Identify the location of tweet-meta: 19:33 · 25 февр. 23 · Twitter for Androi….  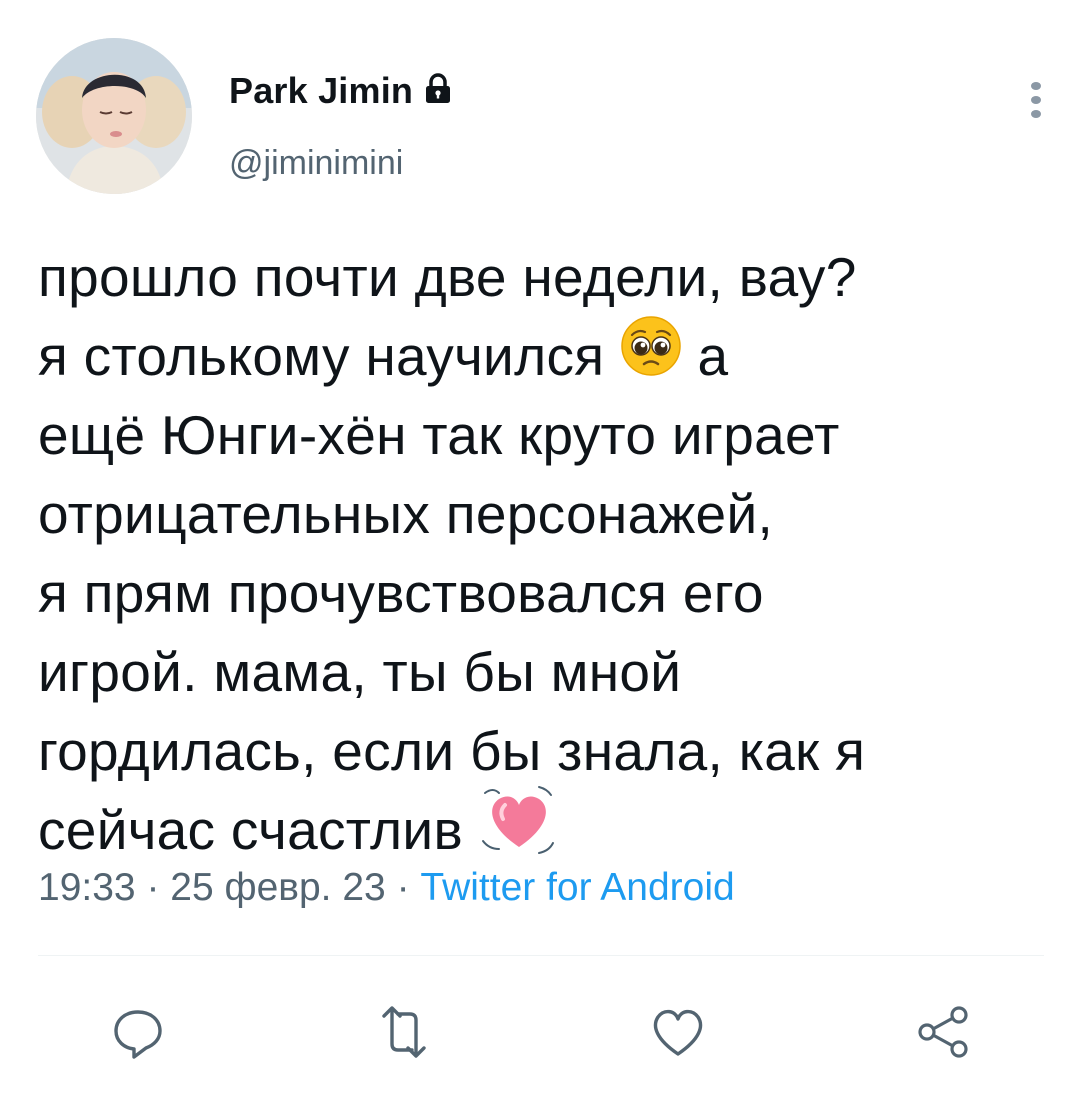
(386, 888).